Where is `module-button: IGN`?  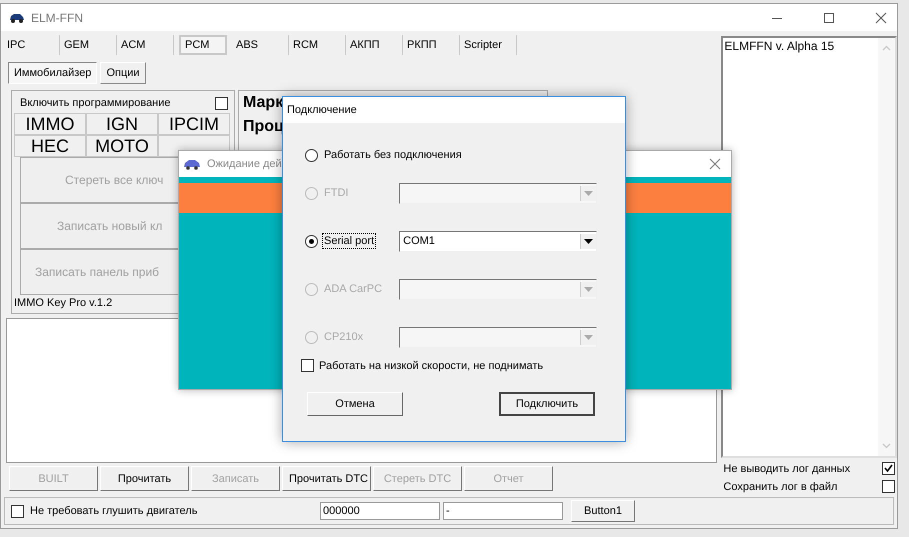 module-button: IGN is located at coordinates (122, 124).